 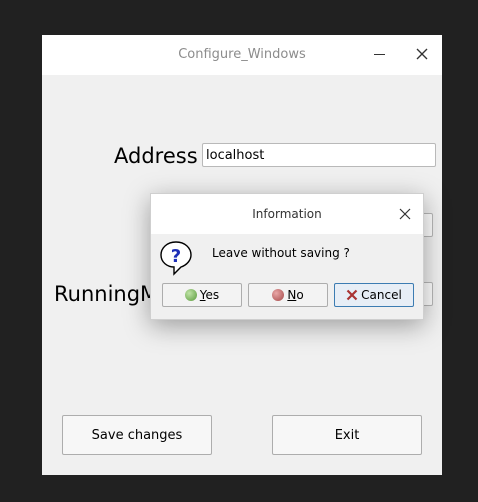 I want to click on cancel-label: Cancel, so click(x=381, y=295).